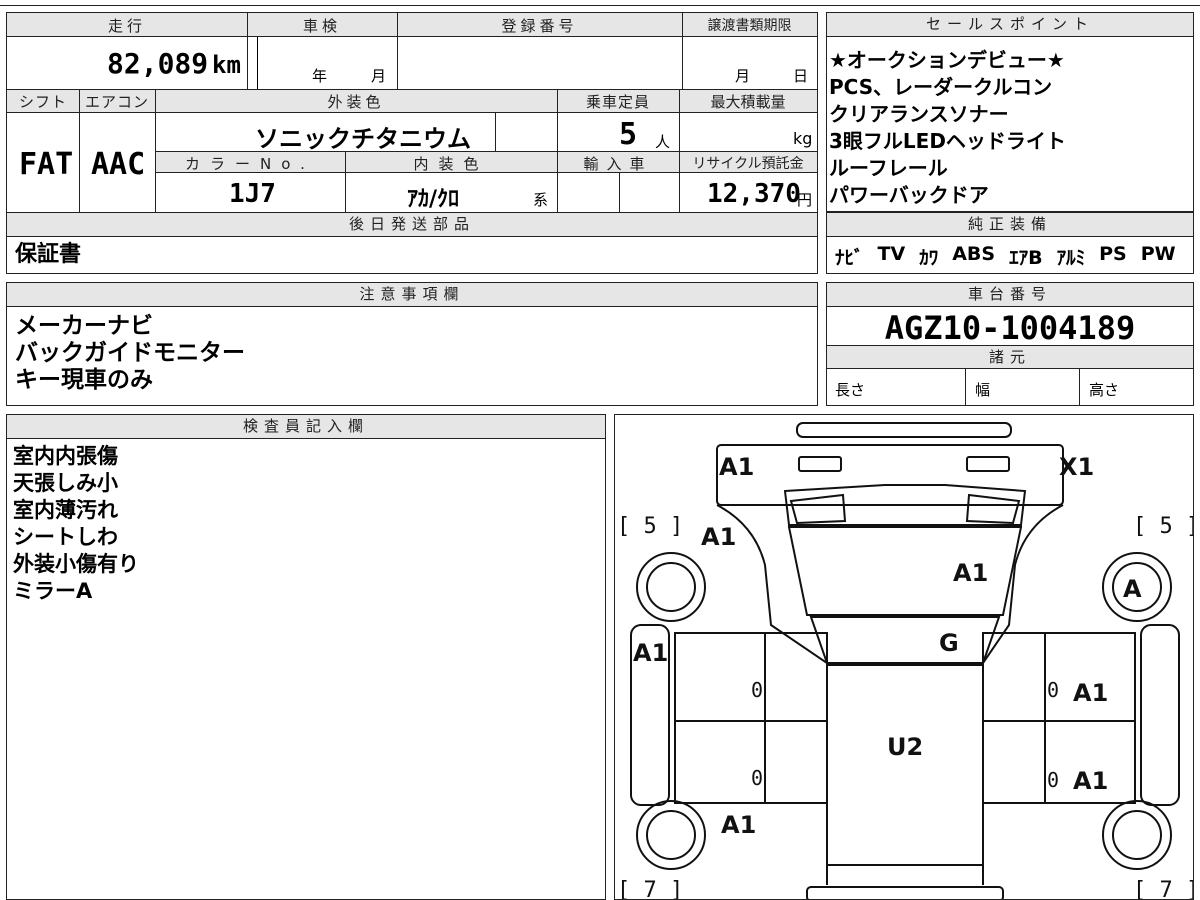 The height and width of the screenshot is (900, 1200). Describe the element at coordinates (941, 87) in the screenshot. I see `sales-point-item: PCS、レーダークルコン` at that location.